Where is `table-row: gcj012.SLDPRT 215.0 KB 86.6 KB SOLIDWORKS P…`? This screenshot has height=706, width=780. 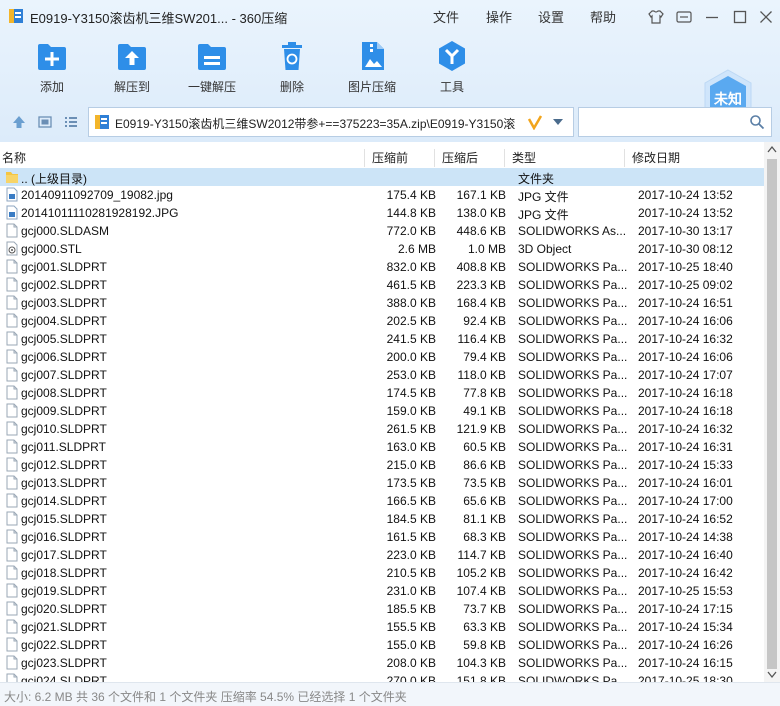 table-row: gcj012.SLDPRT 215.0 KB 86.6 KB SOLIDWORKS P… is located at coordinates (382, 465).